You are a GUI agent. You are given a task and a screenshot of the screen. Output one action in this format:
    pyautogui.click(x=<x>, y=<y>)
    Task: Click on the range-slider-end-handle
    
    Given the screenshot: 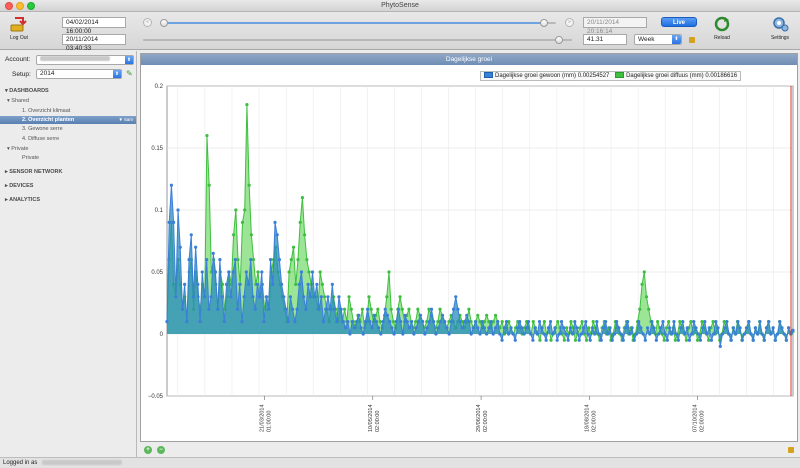 What is the action you would take?
    pyautogui.click(x=544, y=23)
    